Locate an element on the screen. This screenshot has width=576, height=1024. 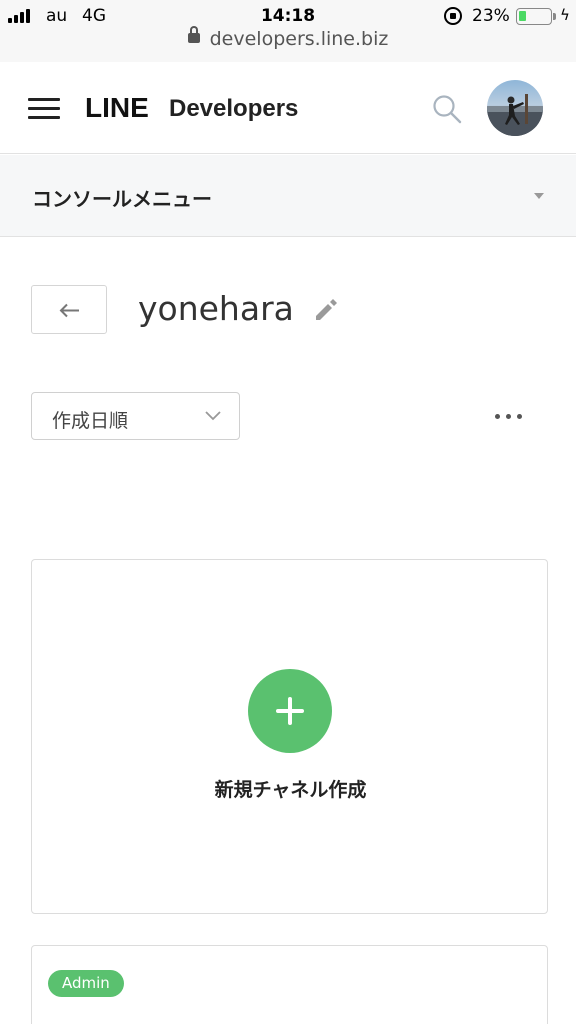
logo-developers: Developers is located at coordinates (233, 109).